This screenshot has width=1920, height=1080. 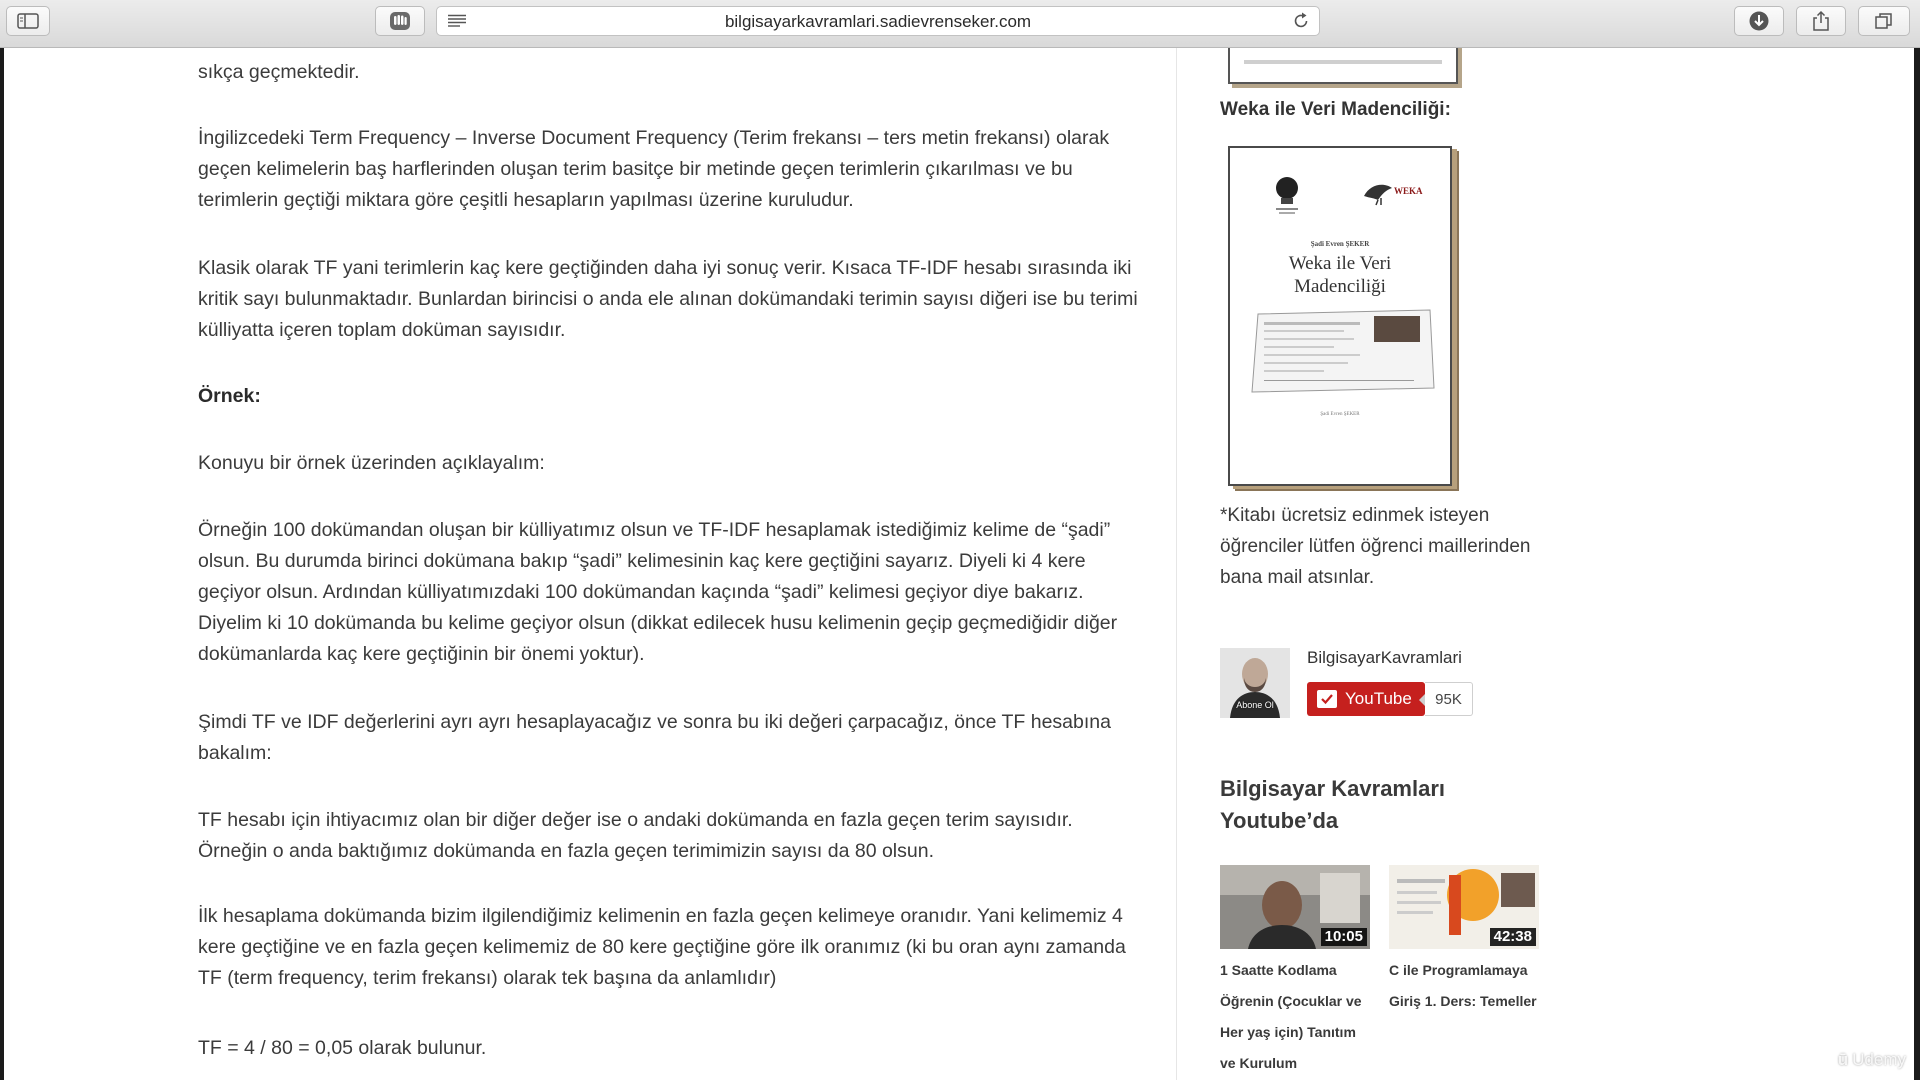 I want to click on hand-shield-icon, so click(x=400, y=21).